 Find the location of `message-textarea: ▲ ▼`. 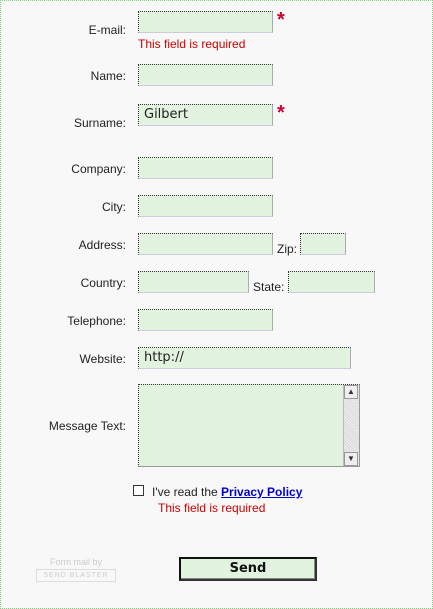

message-textarea: ▲ ▼ is located at coordinates (249, 425).